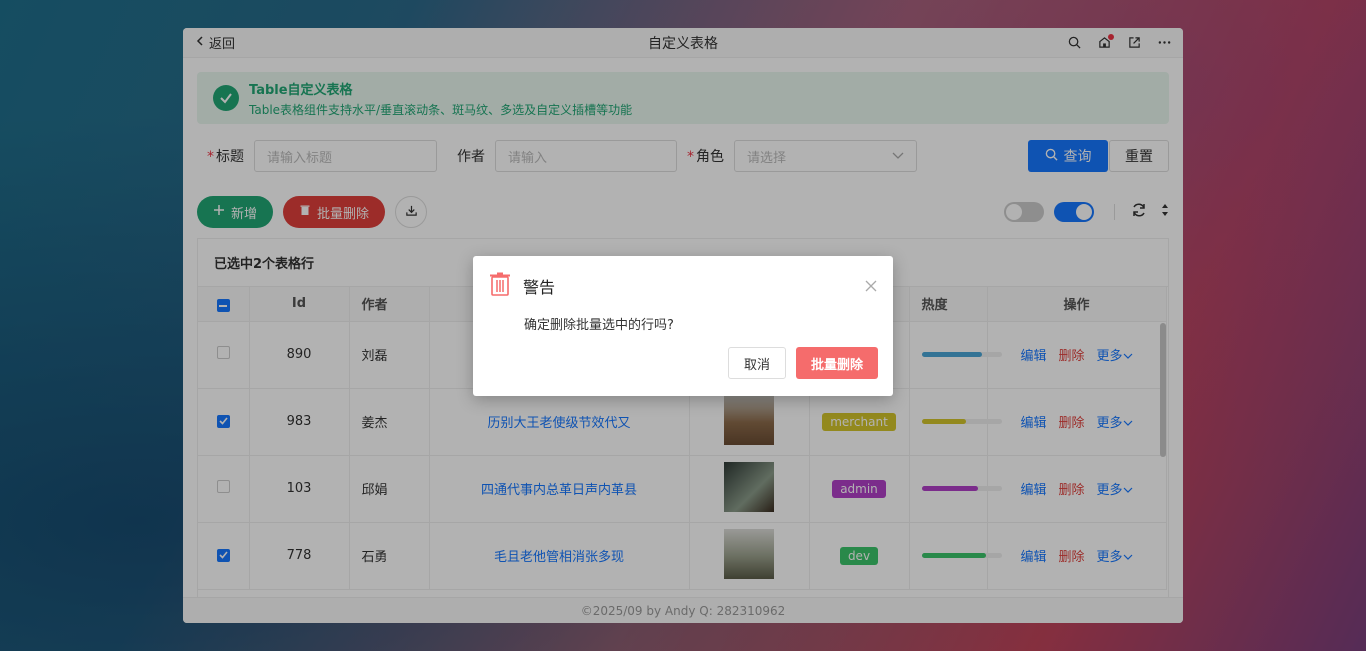 The image size is (1366, 651). What do you see at coordinates (683, 326) in the screenshot?
I see `confirm-dialog: 警告 确定删除批量选中的行吗? 取消 批量删除` at bounding box center [683, 326].